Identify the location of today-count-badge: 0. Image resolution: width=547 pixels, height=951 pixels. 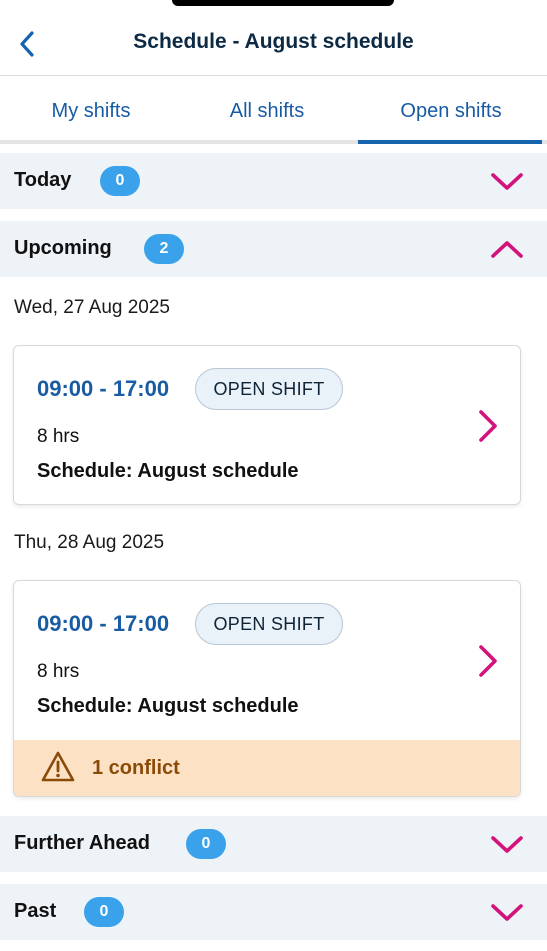
(120, 181).